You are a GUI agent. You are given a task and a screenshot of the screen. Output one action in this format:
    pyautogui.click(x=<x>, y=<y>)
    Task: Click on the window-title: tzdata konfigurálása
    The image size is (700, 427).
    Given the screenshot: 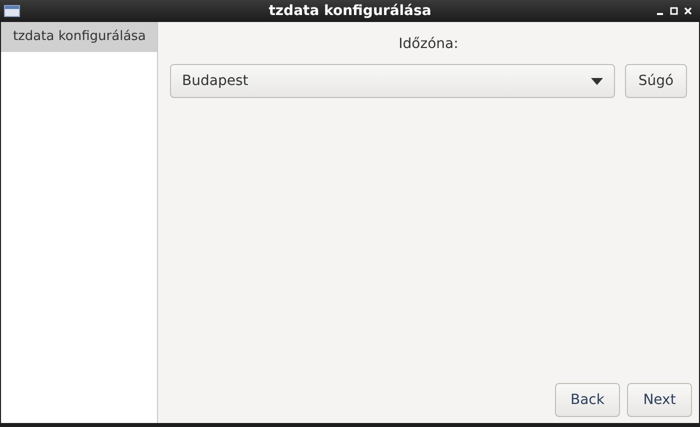 What is the action you would take?
    pyautogui.click(x=350, y=11)
    